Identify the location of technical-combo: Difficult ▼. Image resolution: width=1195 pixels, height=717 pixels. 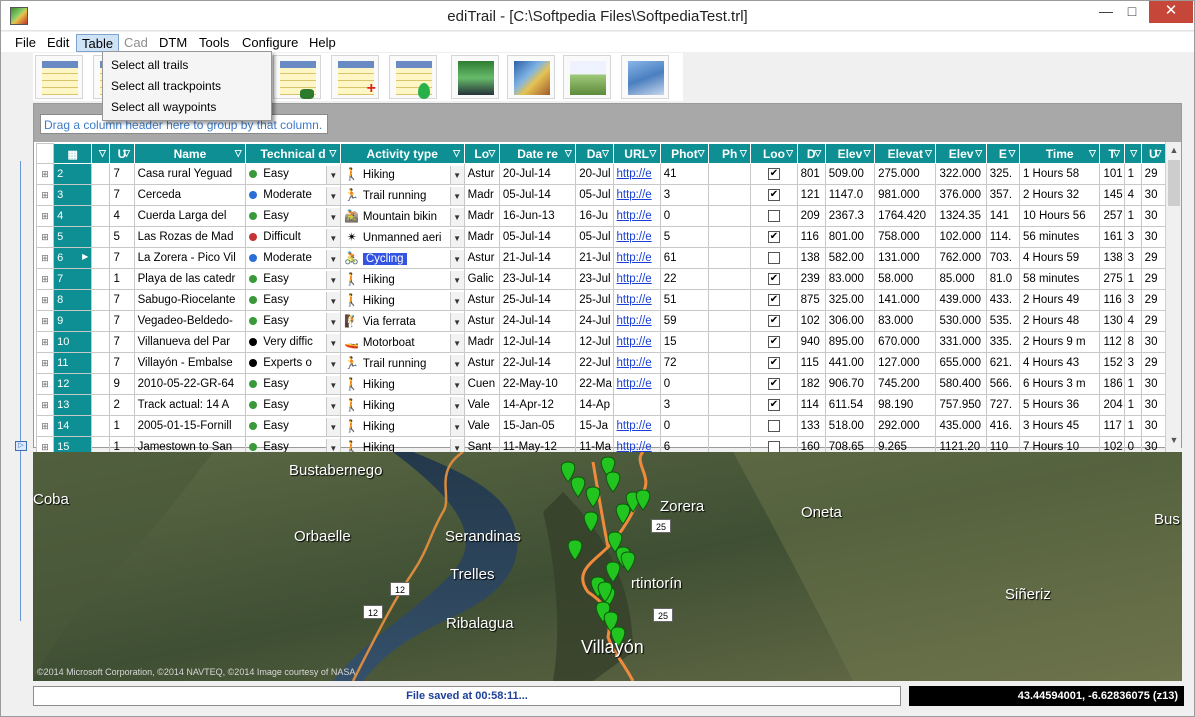
(294, 237).